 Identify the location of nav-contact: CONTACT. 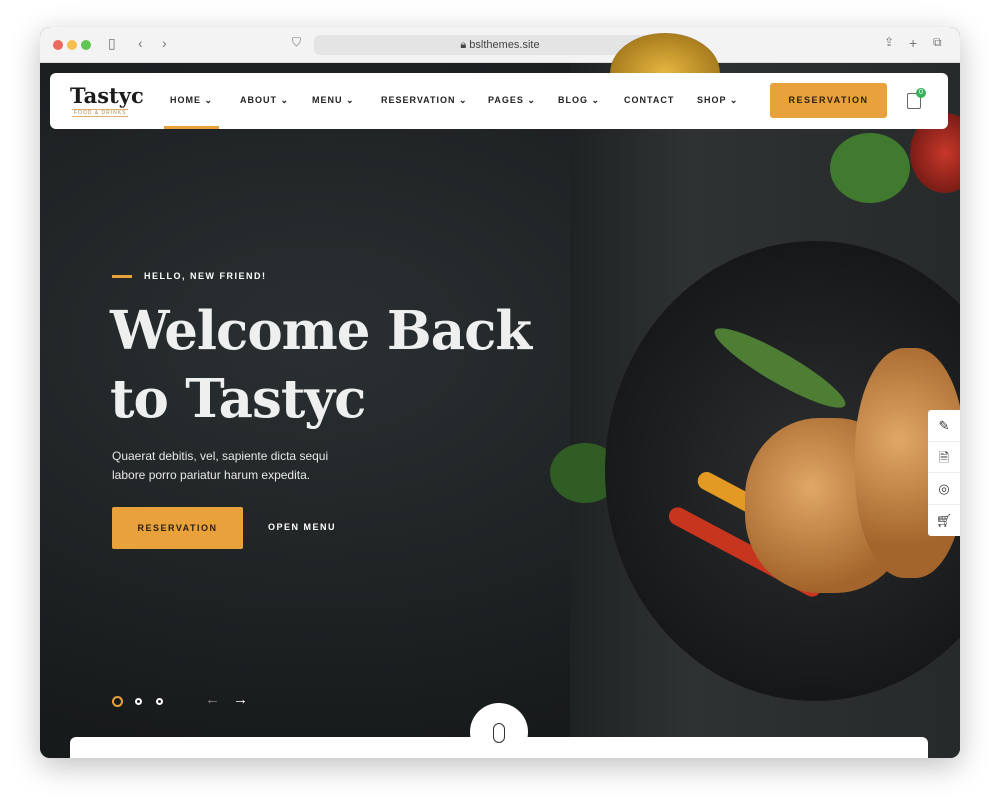
(649, 100).